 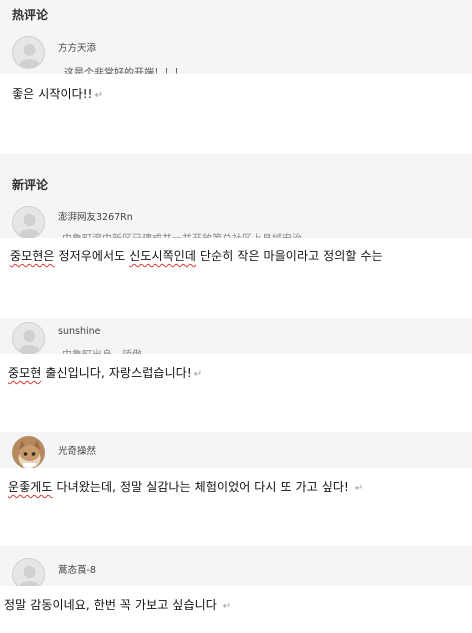 What do you see at coordinates (25, 373) in the screenshot?
I see `underlined-word: 중모현` at bounding box center [25, 373].